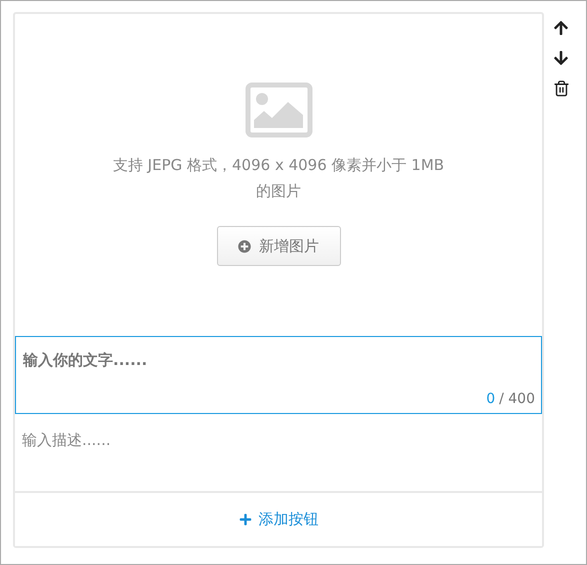 The height and width of the screenshot is (565, 587). I want to click on upload-hint: 支持 JEPG 格式，4096 x 4096 像素并小于 1MB 的图片, so click(279, 178).